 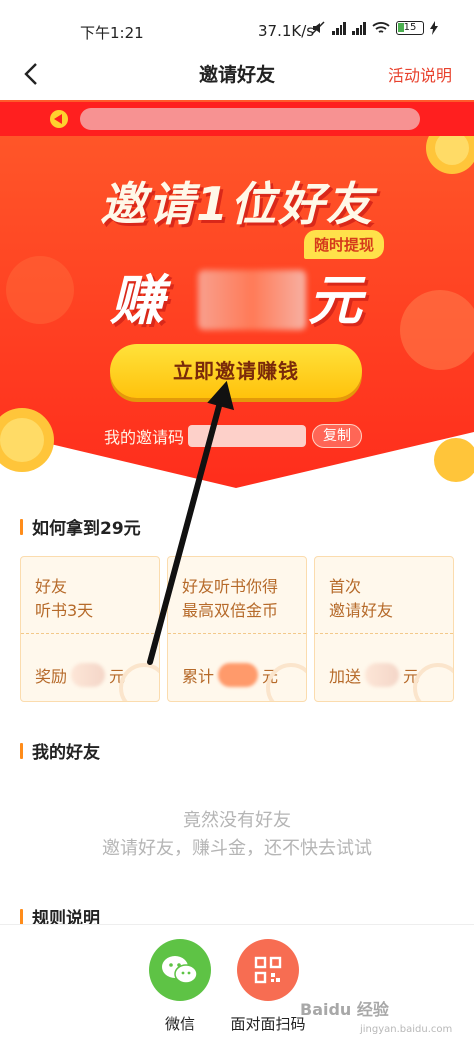 I want to click on wifi-icon, so click(x=381, y=27).